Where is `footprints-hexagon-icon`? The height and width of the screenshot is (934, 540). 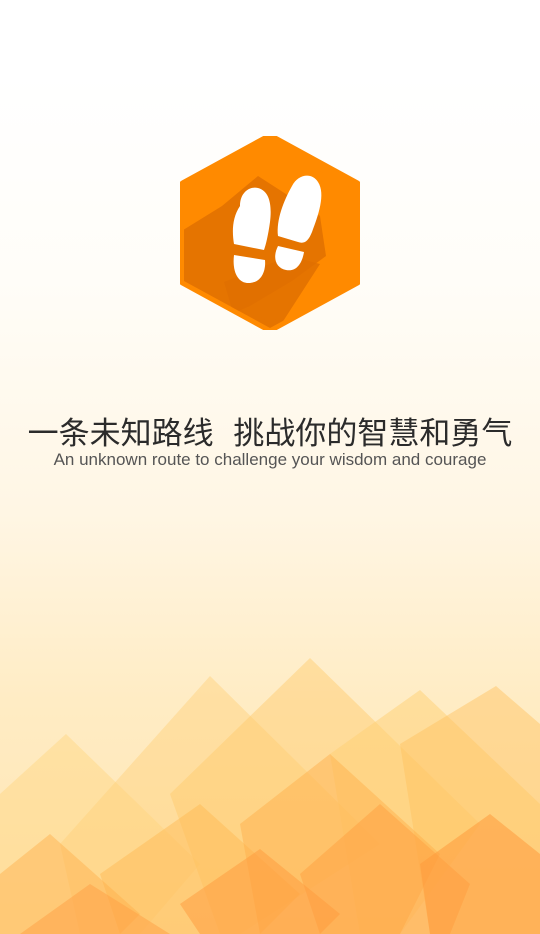 footprints-hexagon-icon is located at coordinates (270, 233).